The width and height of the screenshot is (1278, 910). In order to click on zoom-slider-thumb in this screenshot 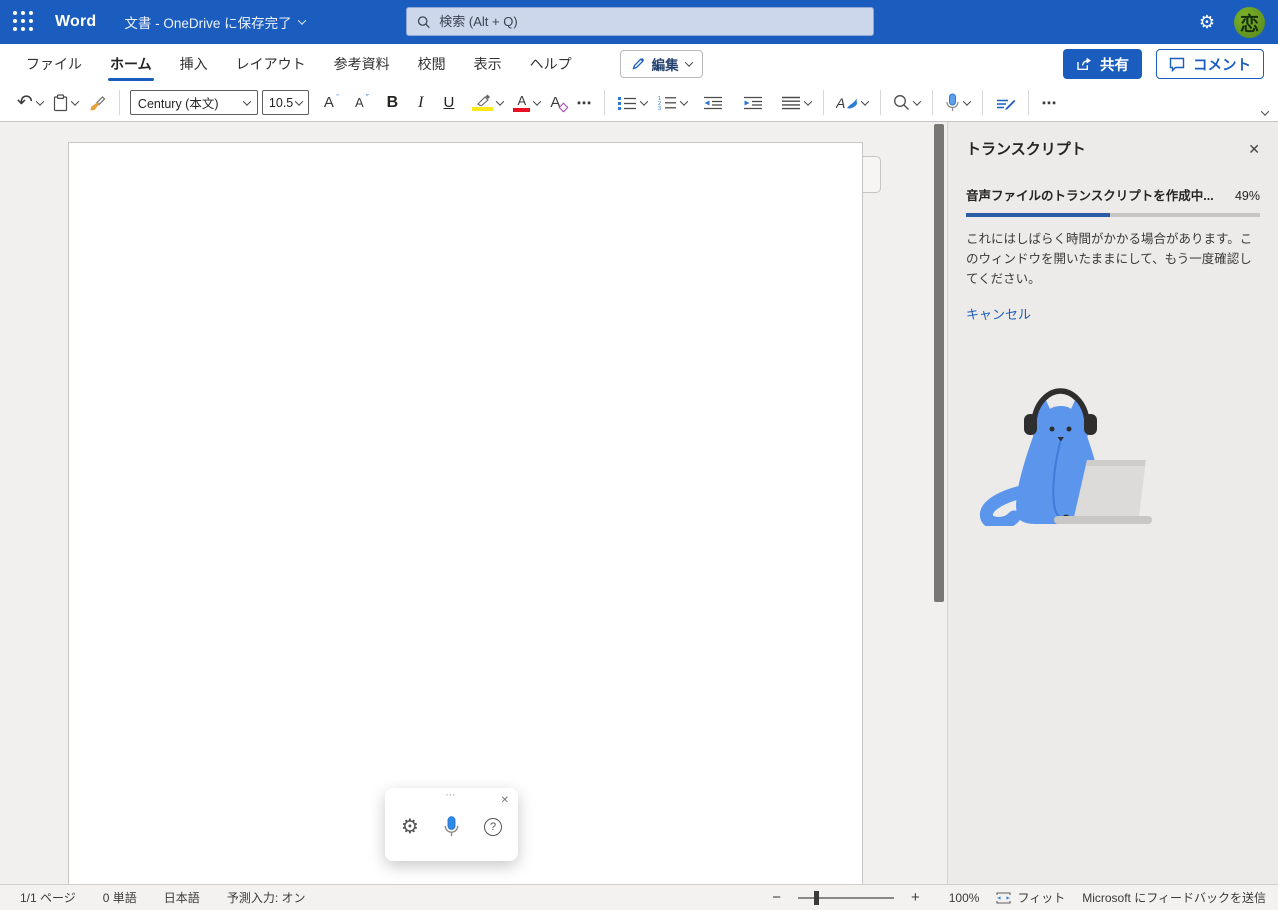, I will do `click(816, 897)`.